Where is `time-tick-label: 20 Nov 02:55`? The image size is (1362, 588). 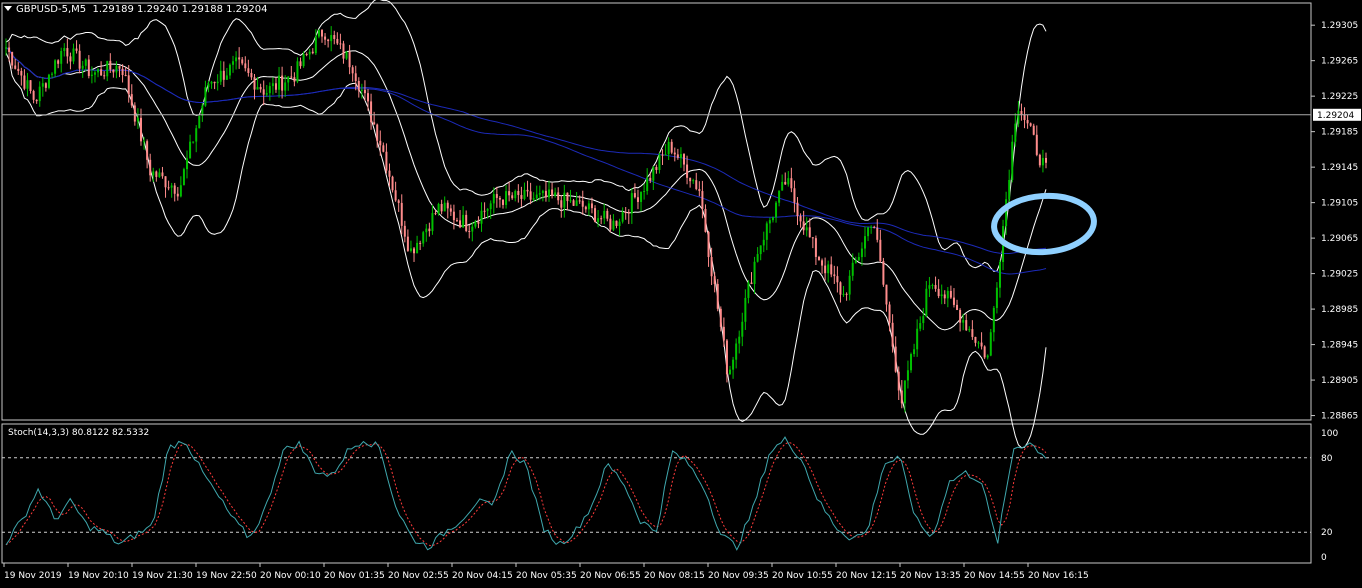
time-tick-label: 20 Nov 02:55 is located at coordinates (418, 576).